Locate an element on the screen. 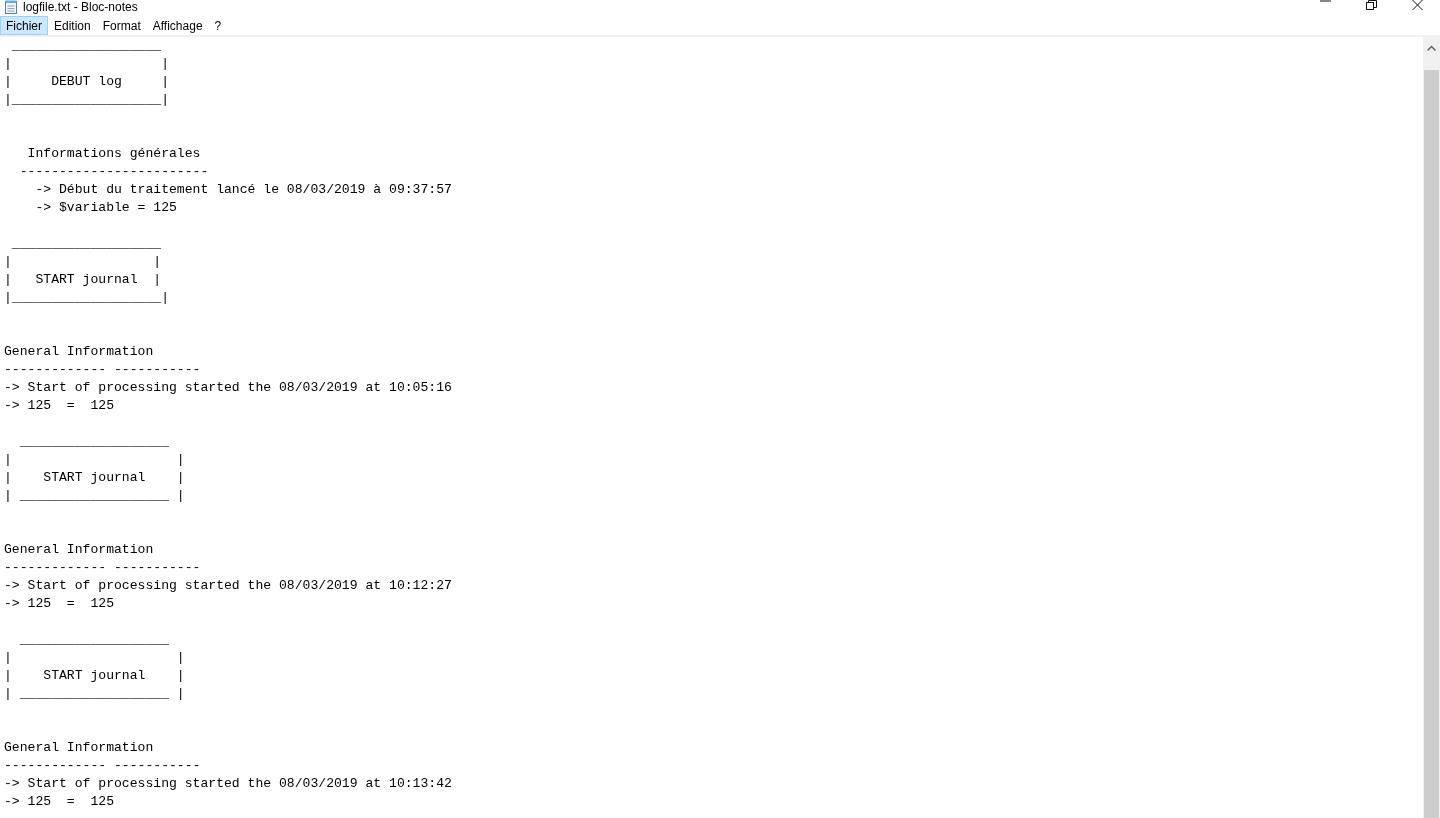 This screenshot has height=818, width=1440. text-line: -> Début du traitement lancé le 08/03/2019 à 09:37:57 is located at coordinates (243, 189).